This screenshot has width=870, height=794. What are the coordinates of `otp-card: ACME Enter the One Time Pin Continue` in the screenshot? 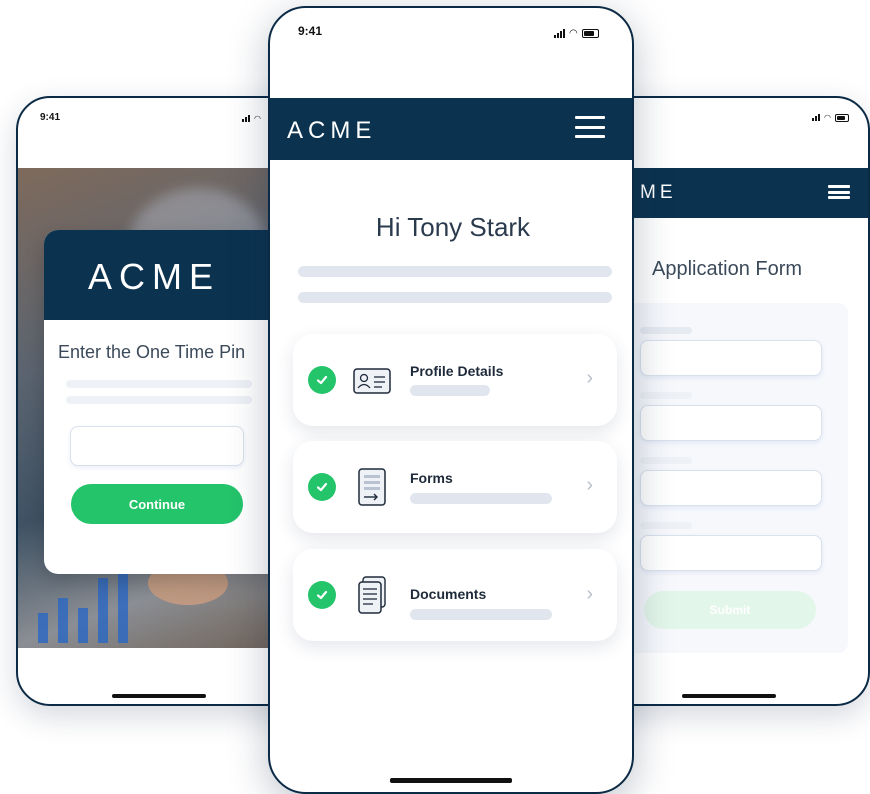 It's located at (164, 402).